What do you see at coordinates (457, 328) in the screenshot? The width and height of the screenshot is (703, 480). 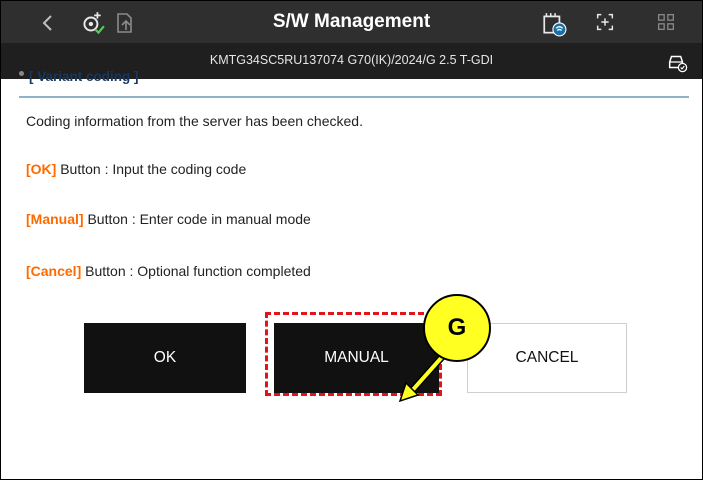 I see `step-callout-badge: G` at bounding box center [457, 328].